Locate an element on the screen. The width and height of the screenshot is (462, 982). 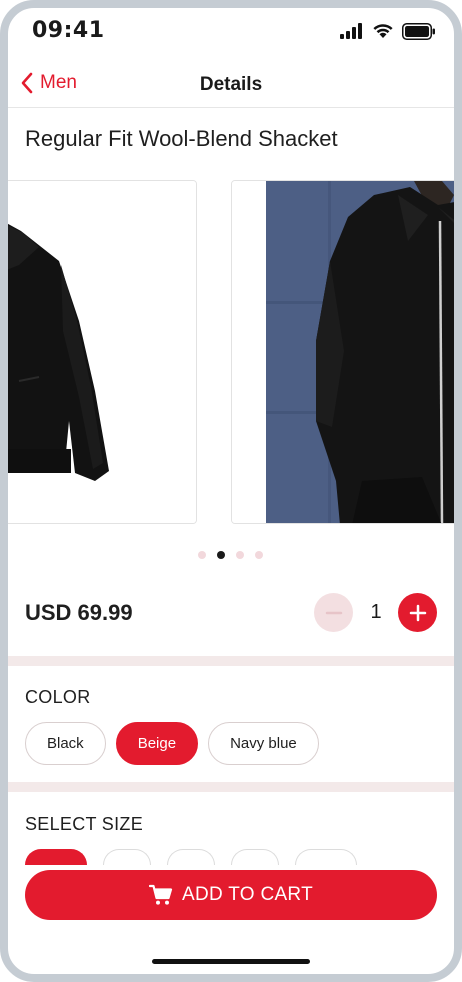
nav-title: Details is located at coordinates (231, 84).